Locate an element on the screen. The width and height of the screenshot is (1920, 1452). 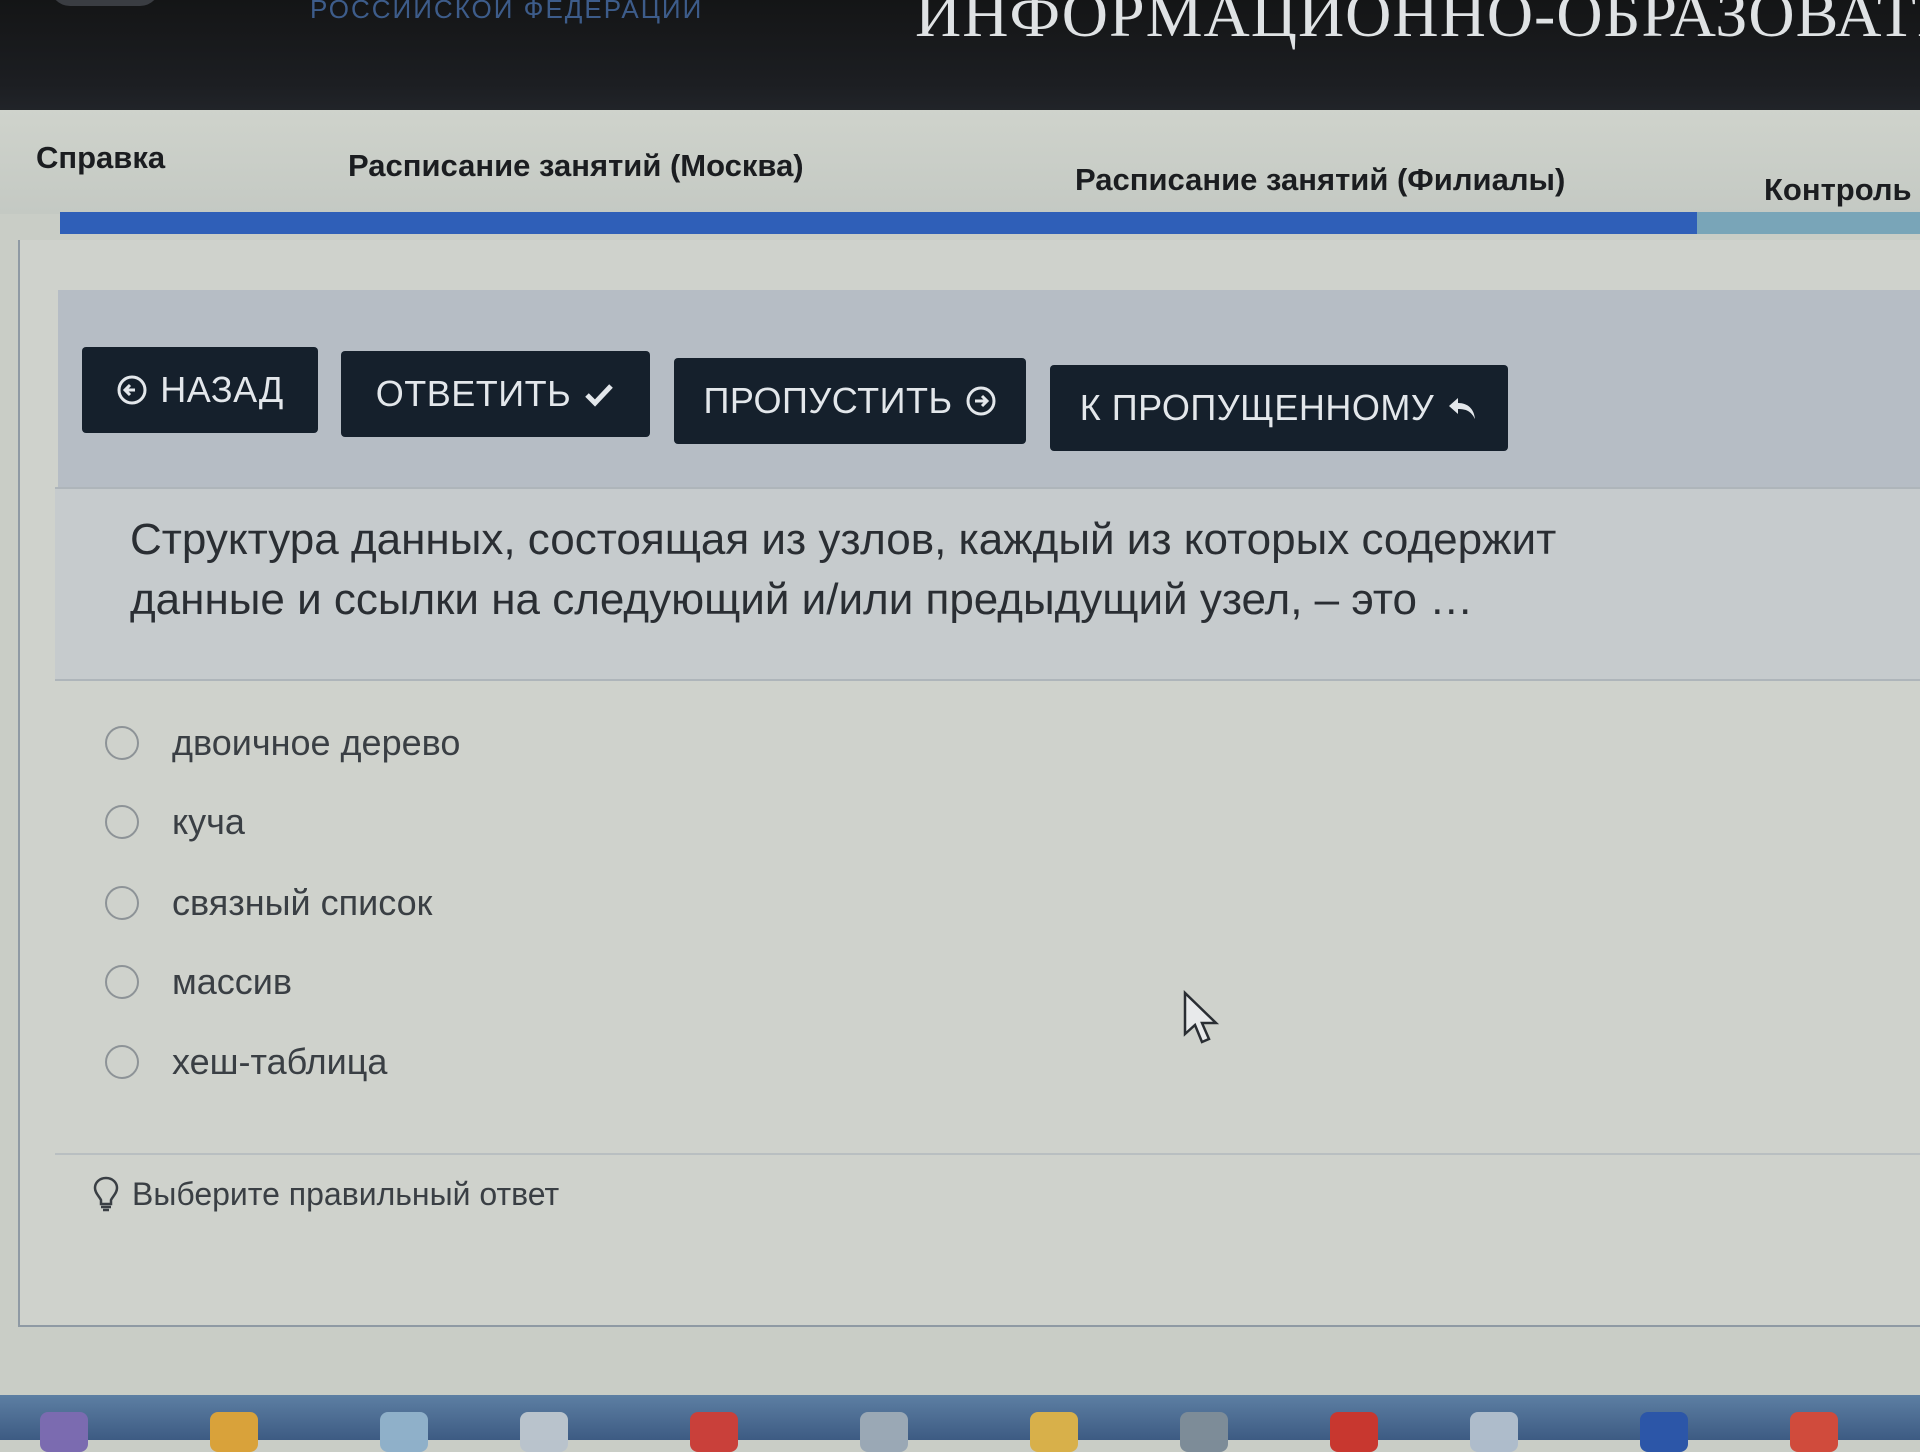
option-label: двоичное дерево is located at coordinates (316, 742).